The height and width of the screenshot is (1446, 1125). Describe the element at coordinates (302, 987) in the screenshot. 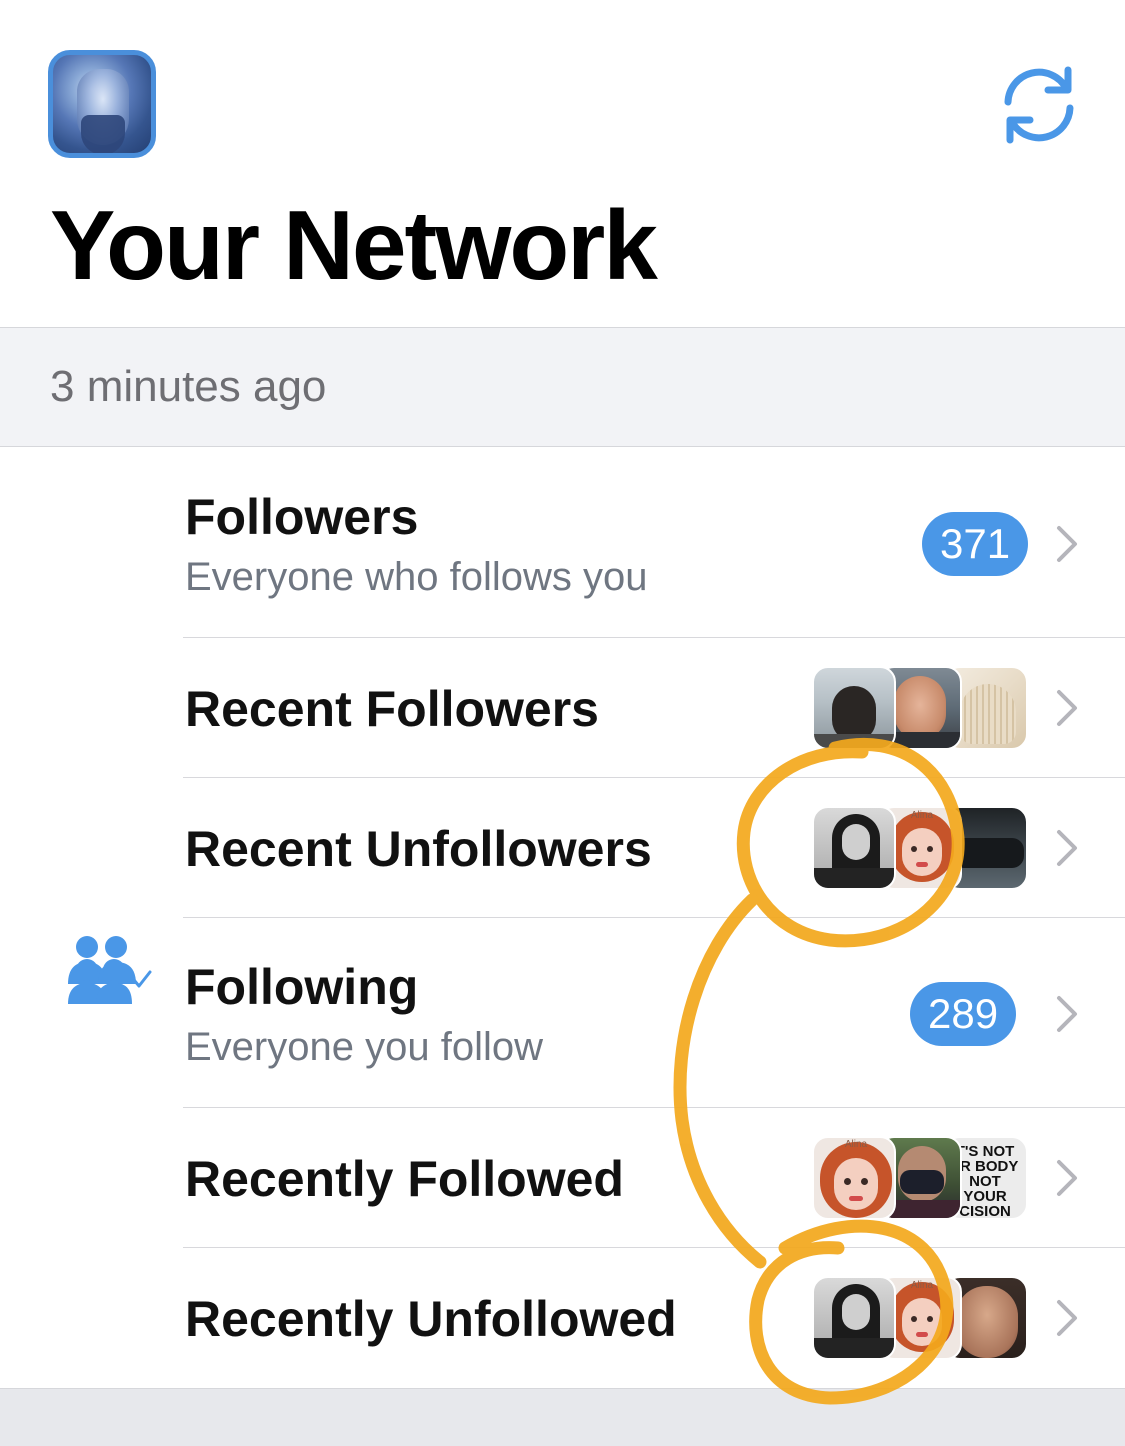

I see `row-title: Following` at that location.